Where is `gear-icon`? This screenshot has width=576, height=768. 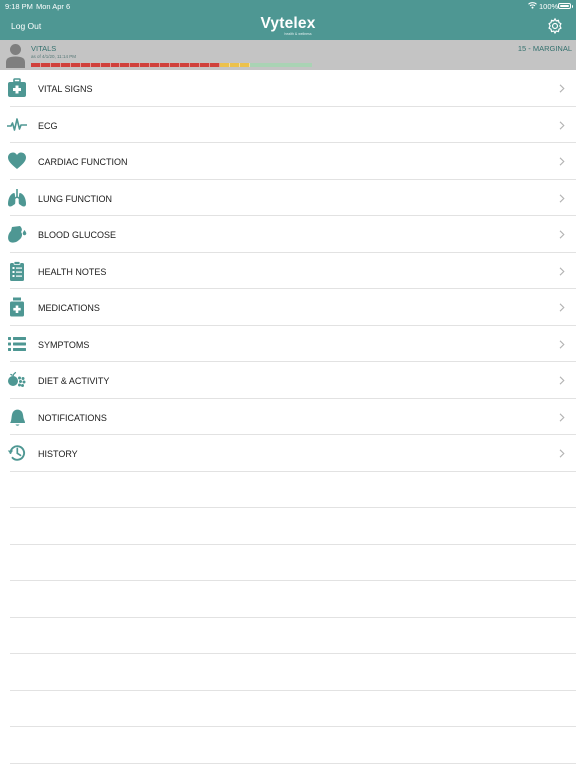 gear-icon is located at coordinates (555, 26).